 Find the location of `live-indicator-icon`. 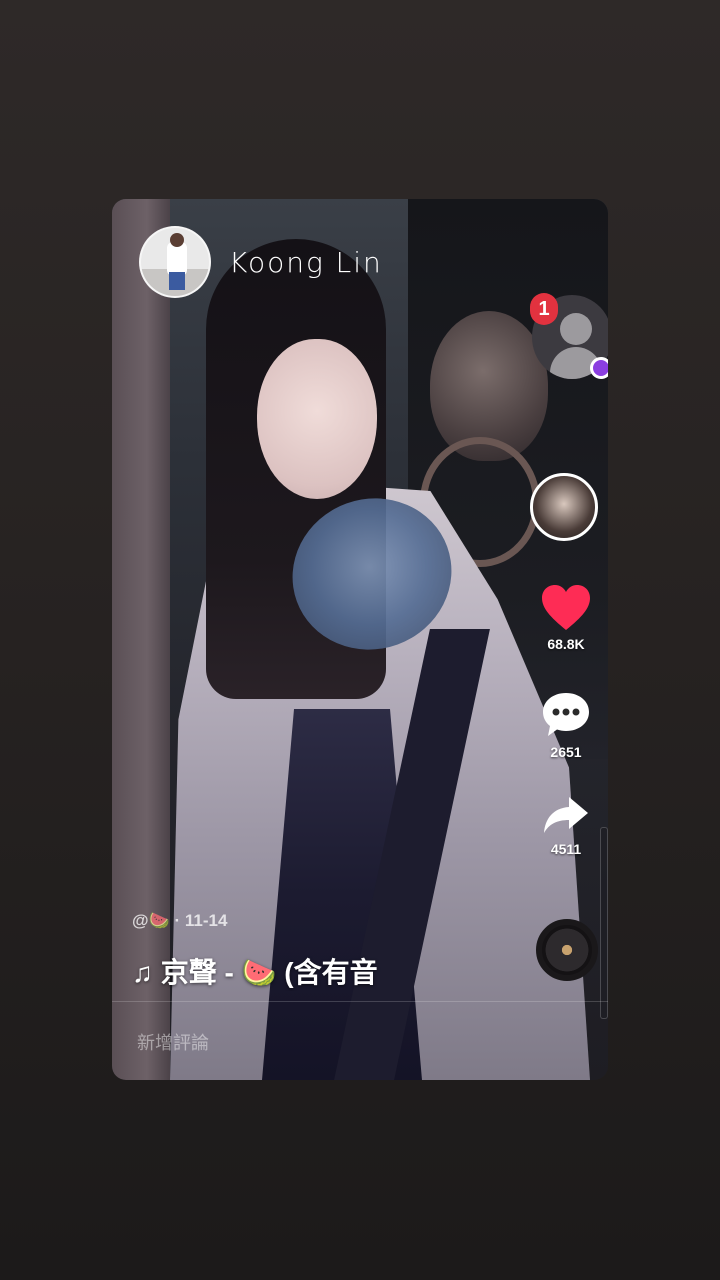

live-indicator-icon is located at coordinates (599, 368).